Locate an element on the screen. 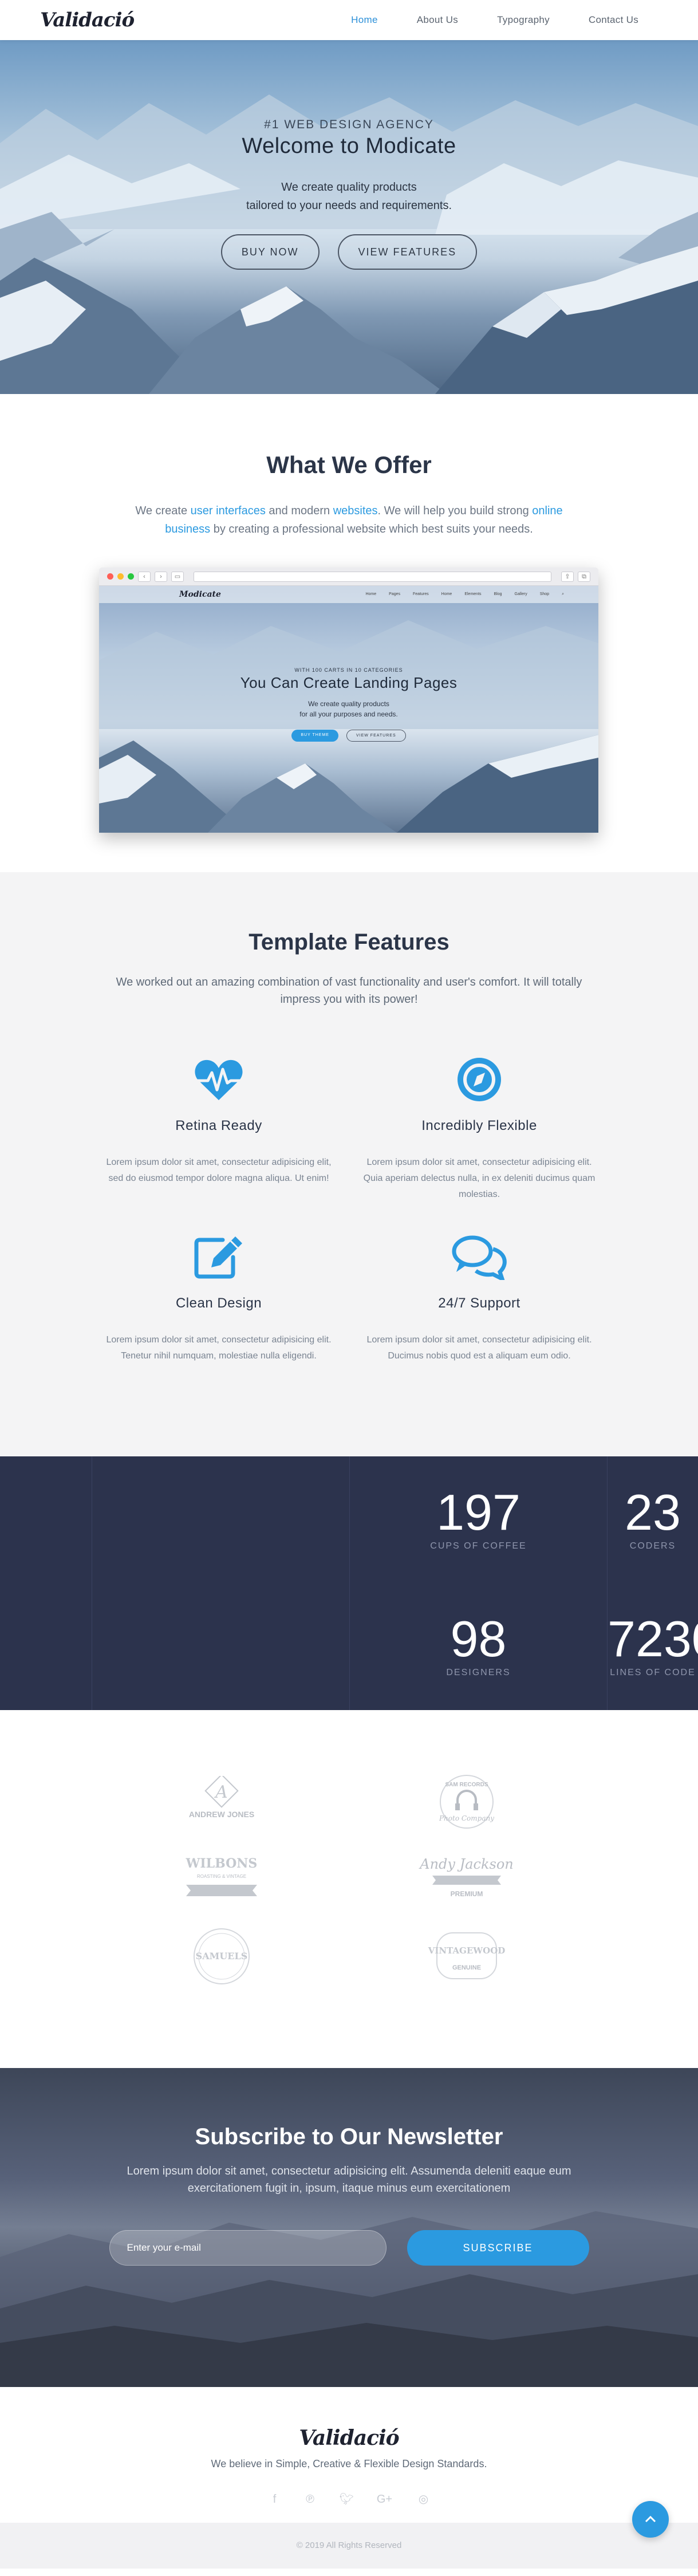 This screenshot has height=2576, width=698. stat-label: CUPS OF COFFEE is located at coordinates (478, 1546).